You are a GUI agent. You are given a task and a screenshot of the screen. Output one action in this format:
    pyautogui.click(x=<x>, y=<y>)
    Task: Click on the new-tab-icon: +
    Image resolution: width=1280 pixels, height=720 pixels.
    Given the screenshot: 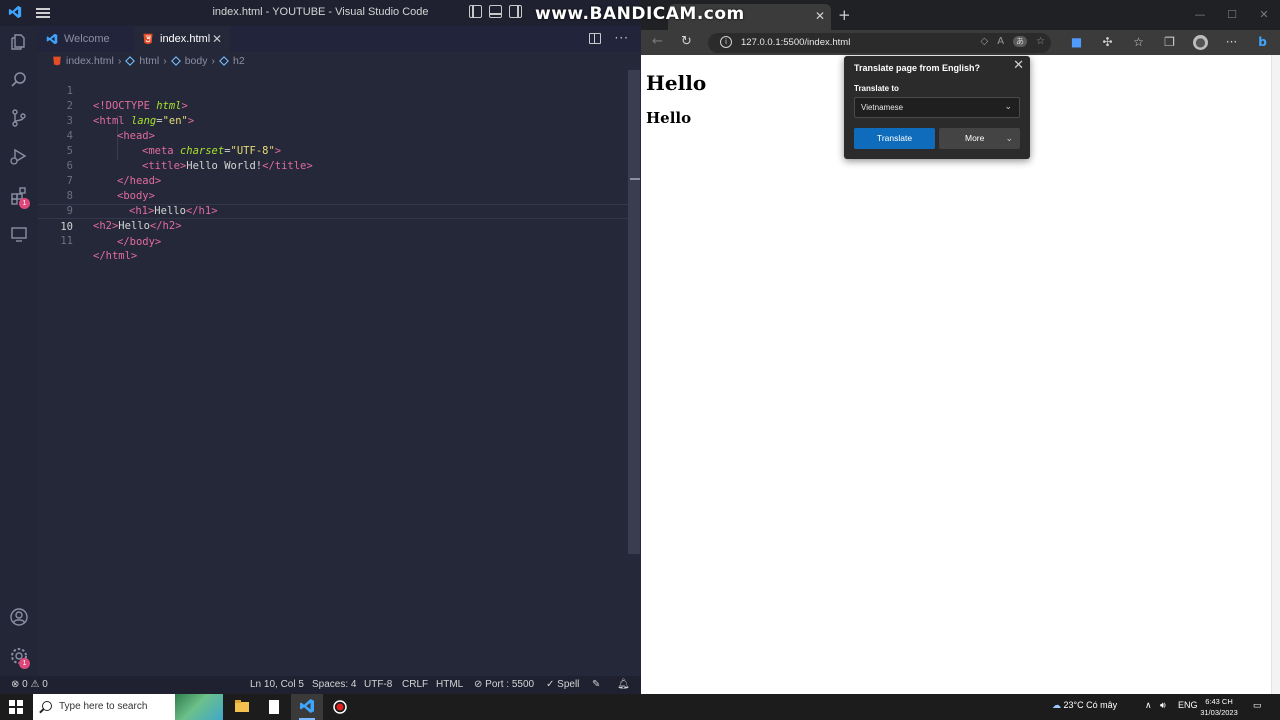 What is the action you would take?
    pyautogui.click(x=844, y=15)
    